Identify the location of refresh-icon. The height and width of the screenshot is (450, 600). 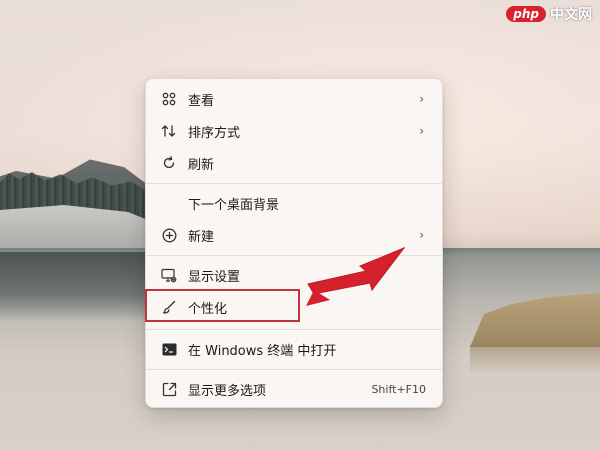
(169, 163).